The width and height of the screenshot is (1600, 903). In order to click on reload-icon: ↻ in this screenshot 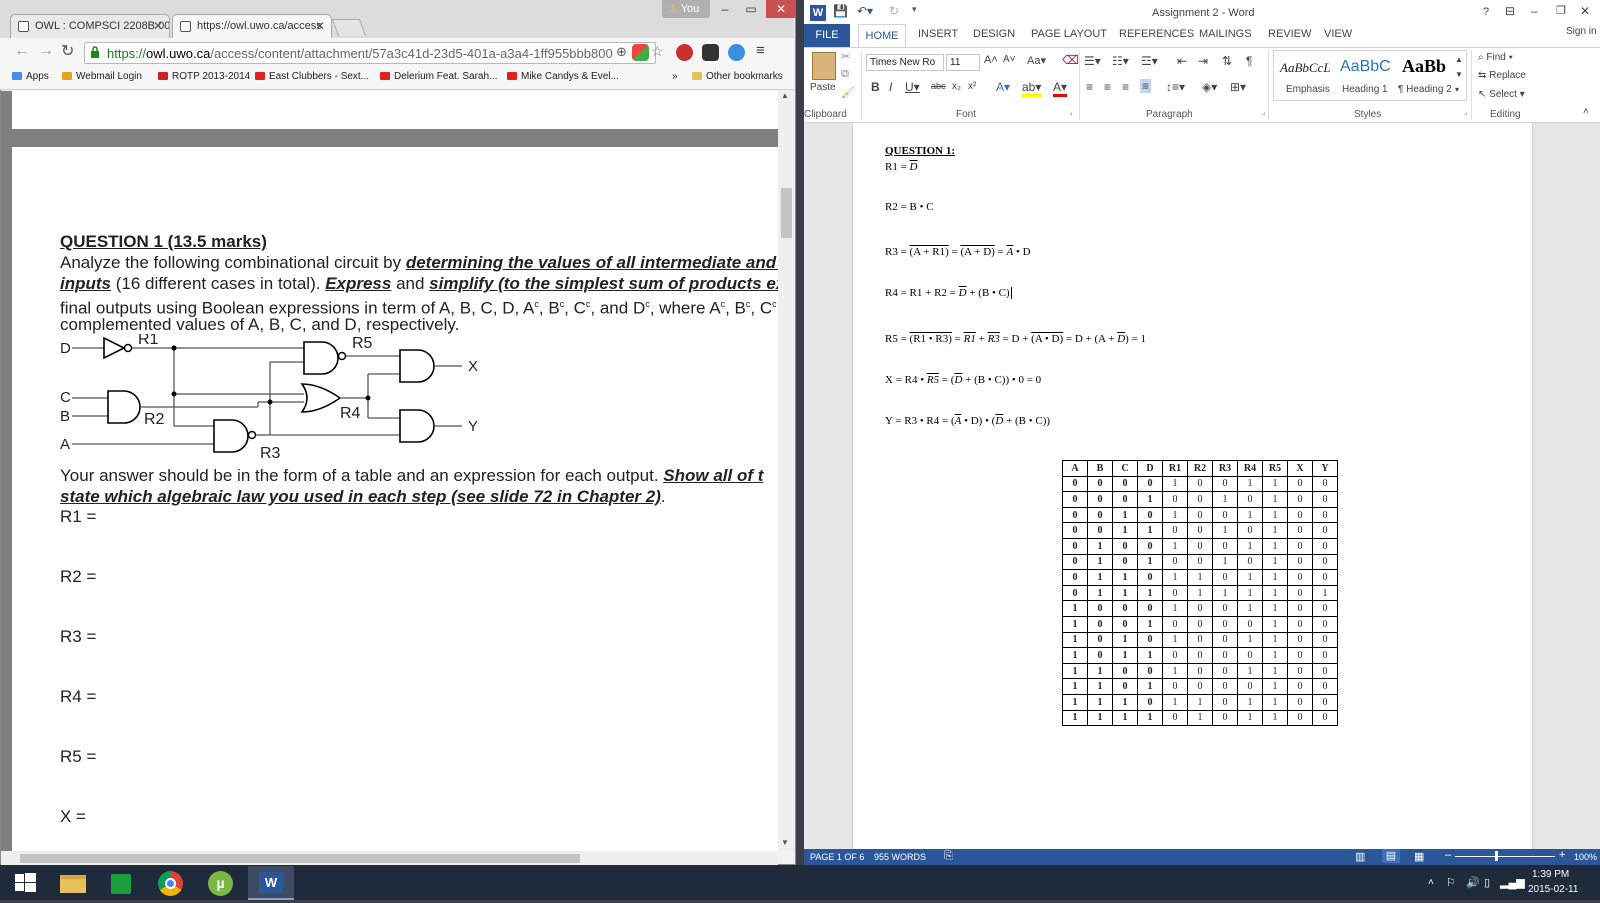, I will do `click(67, 51)`.